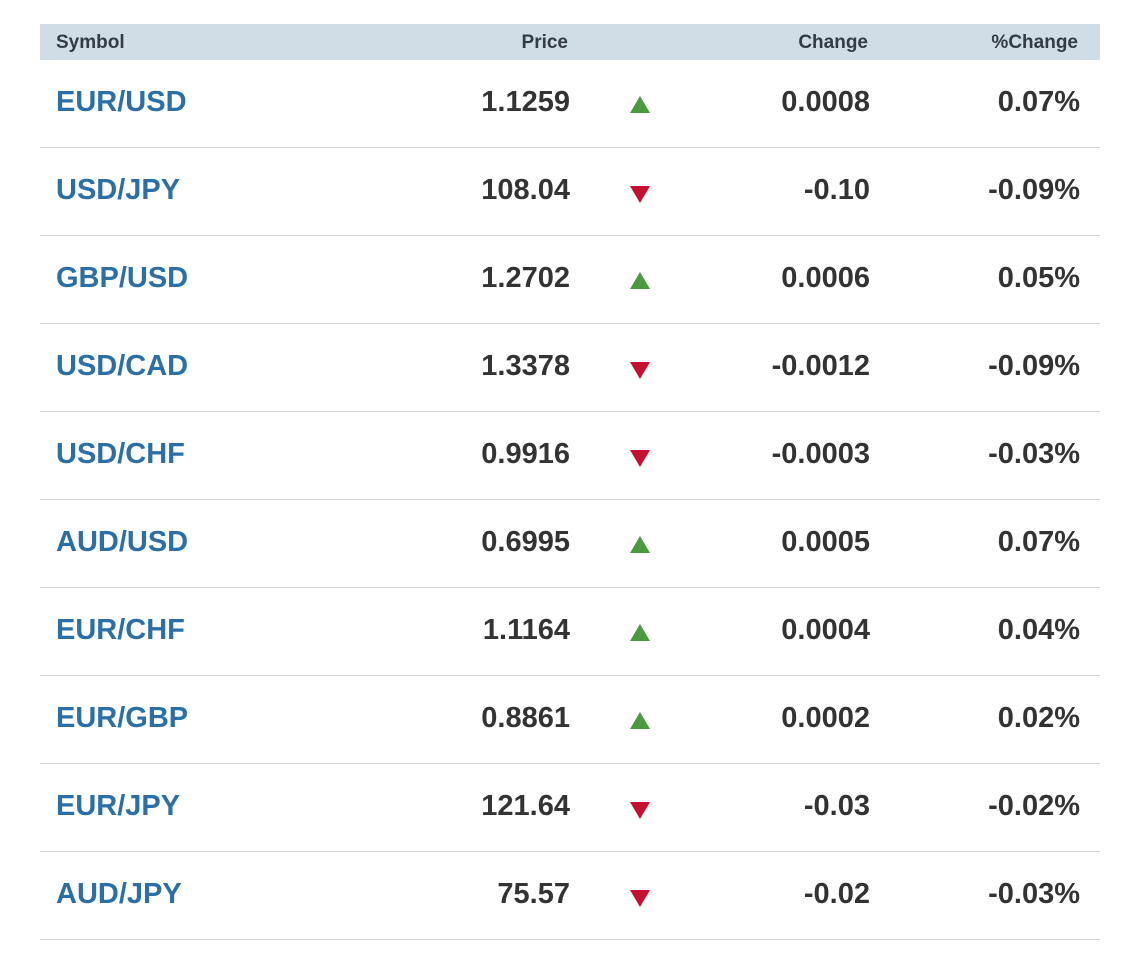 The width and height of the screenshot is (1138, 976). What do you see at coordinates (122, 278) in the screenshot?
I see `symbol-link: GBP/USD` at bounding box center [122, 278].